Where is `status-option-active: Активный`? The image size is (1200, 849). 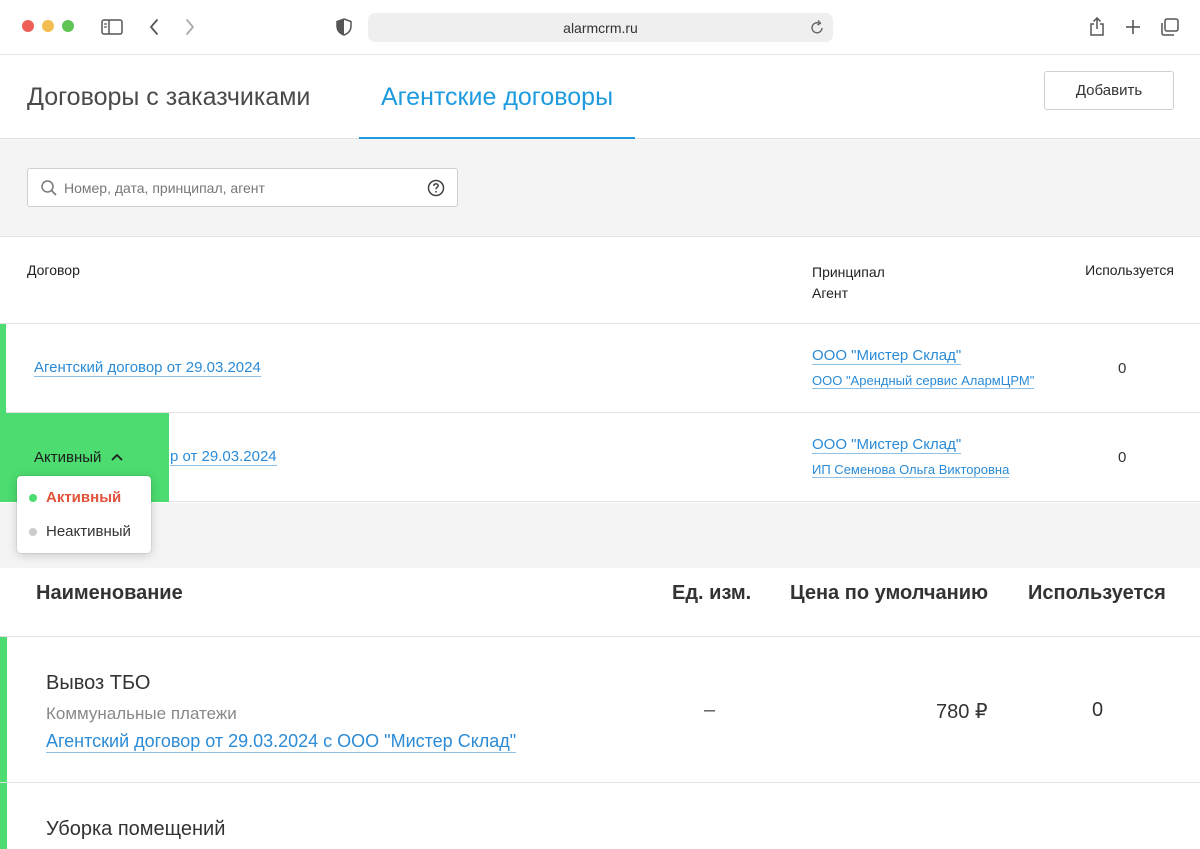
status-option-active: Активный is located at coordinates (75, 497).